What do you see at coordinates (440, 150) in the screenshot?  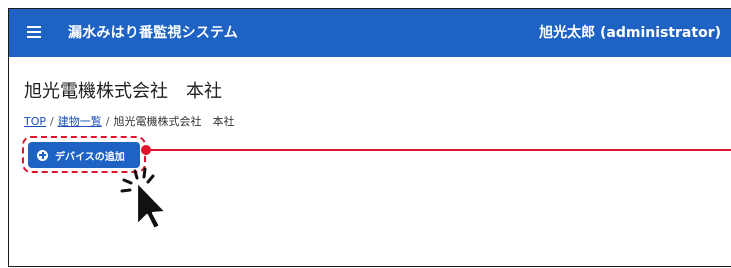 I see `callout-line` at bounding box center [440, 150].